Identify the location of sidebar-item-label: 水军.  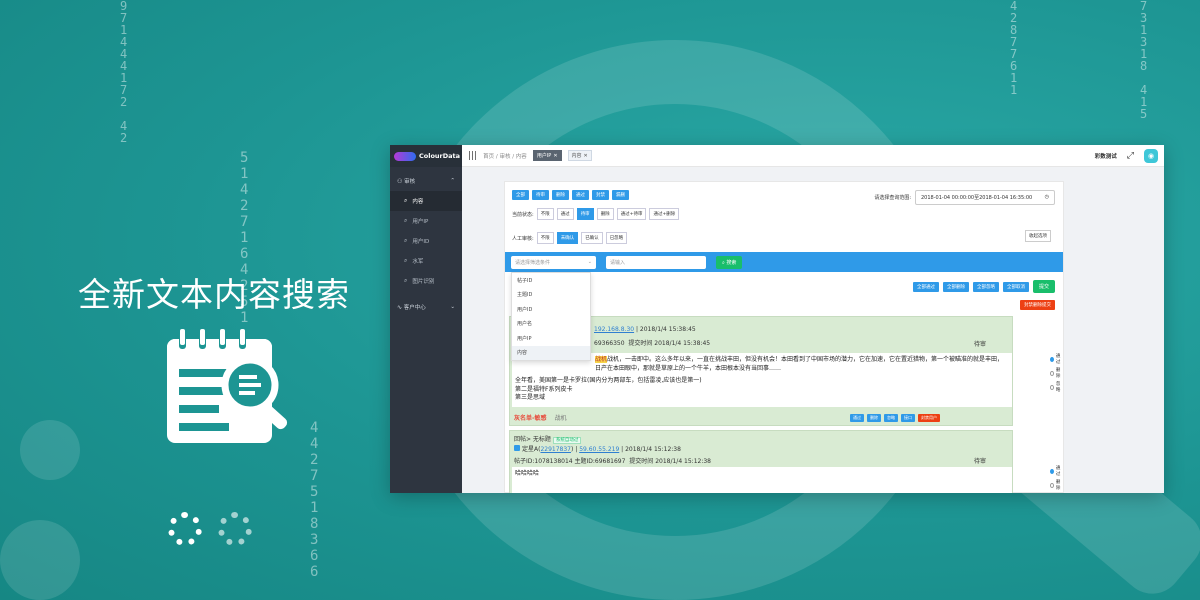
(418, 262).